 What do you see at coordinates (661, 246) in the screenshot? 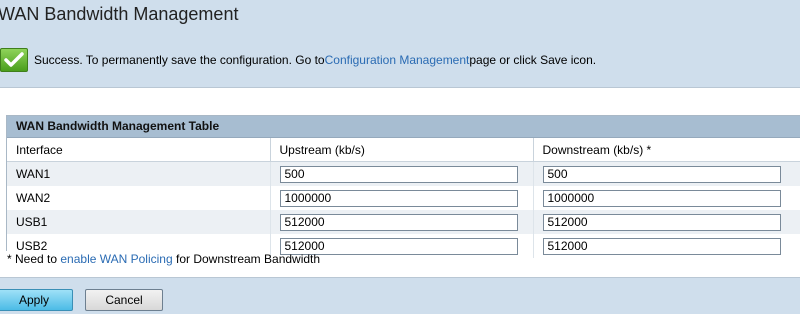
I see `downstream-input-usb2` at bounding box center [661, 246].